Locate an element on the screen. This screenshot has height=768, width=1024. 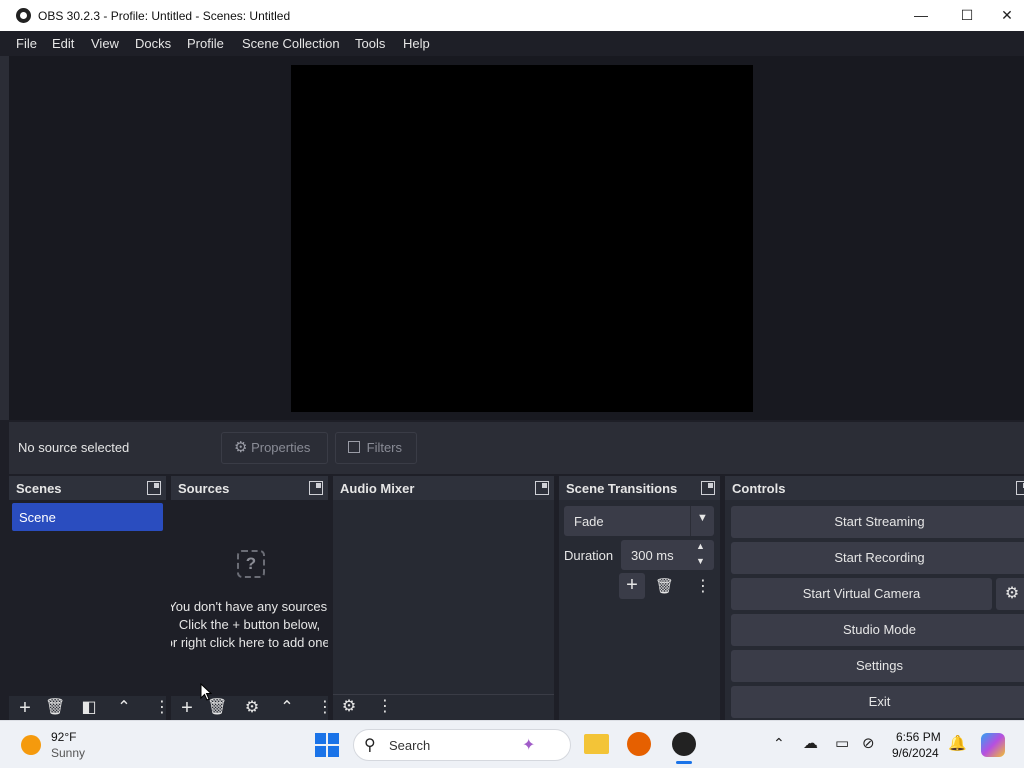
search-box: ⚲ Search ✦ is located at coordinates (462, 745).